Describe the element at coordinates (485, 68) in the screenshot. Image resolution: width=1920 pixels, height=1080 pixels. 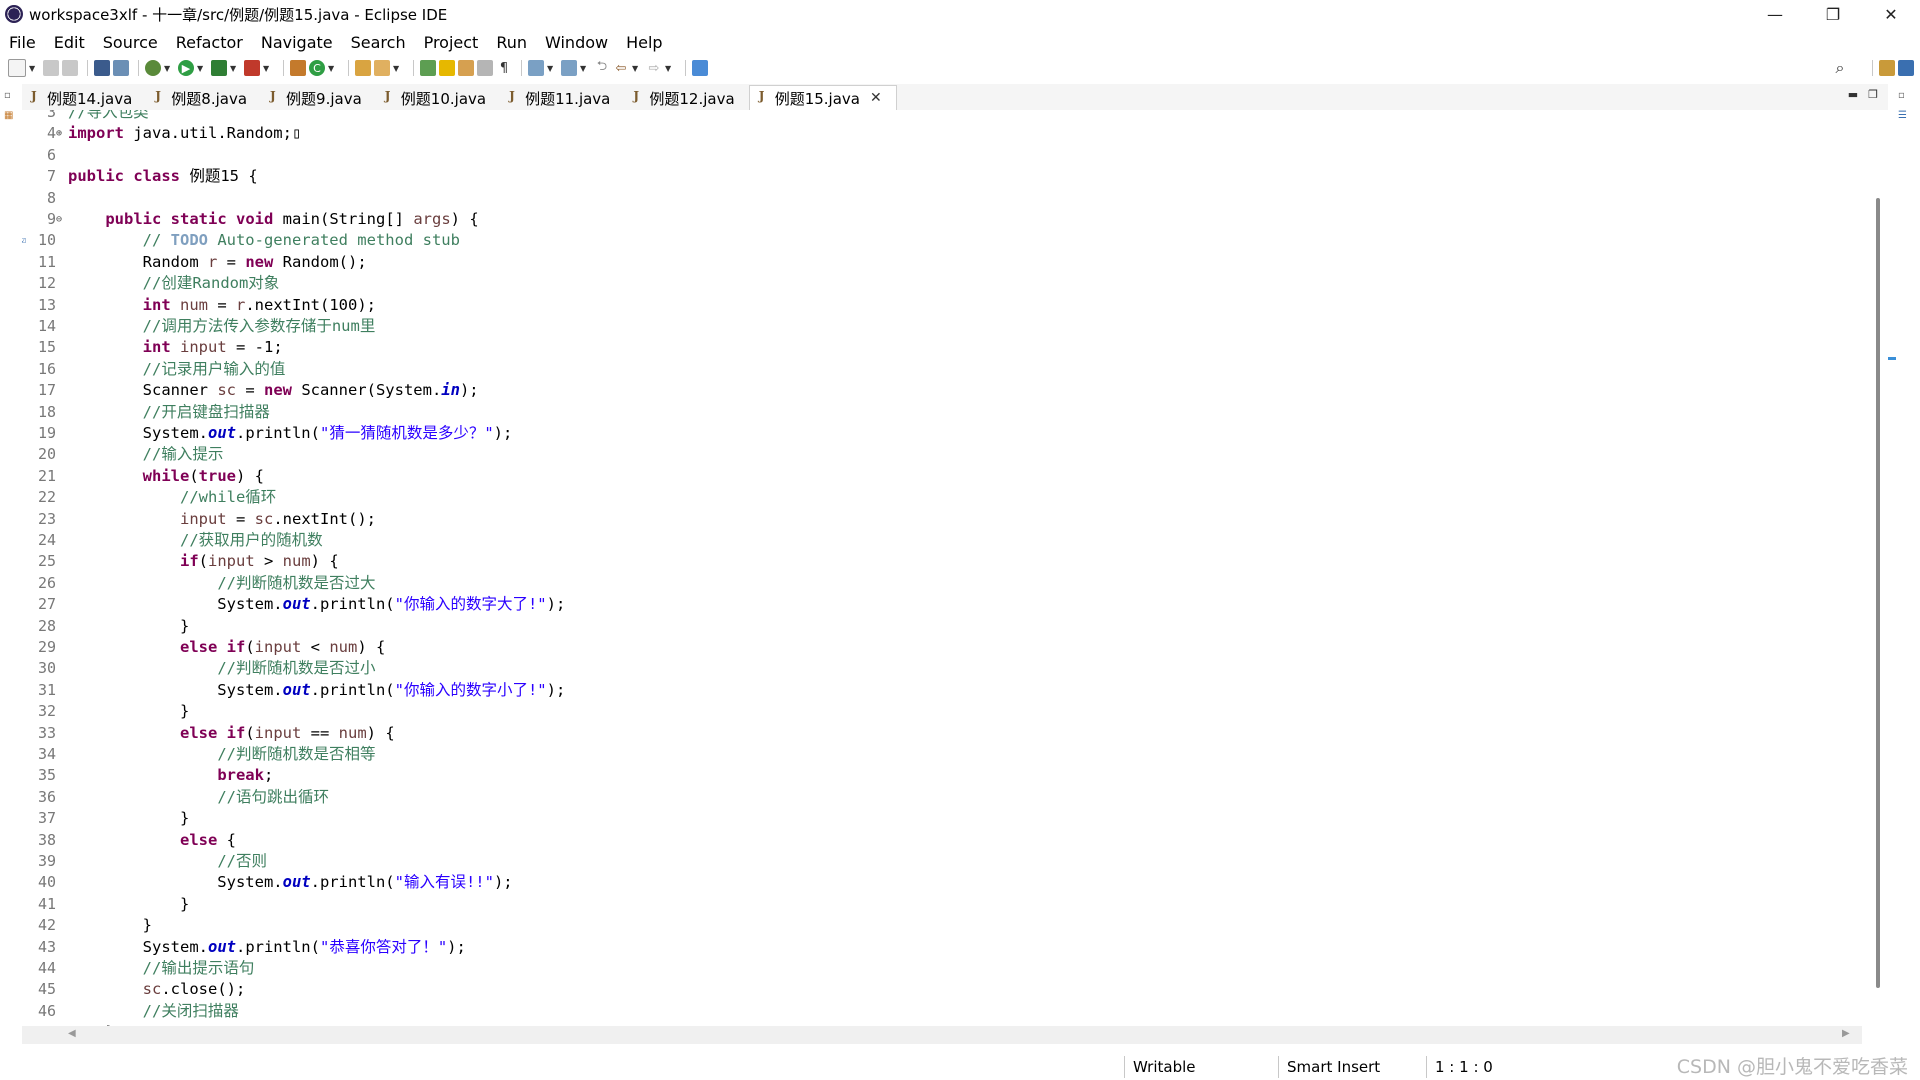
I see `block-selection-icon` at that location.